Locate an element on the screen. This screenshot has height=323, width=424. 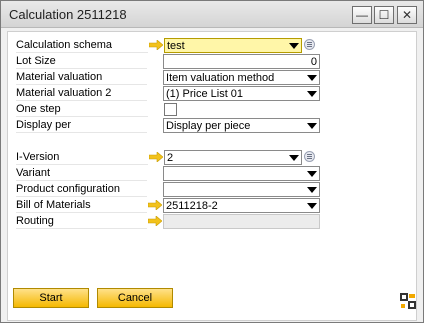
one-step-checkbox is located at coordinates (170, 109).